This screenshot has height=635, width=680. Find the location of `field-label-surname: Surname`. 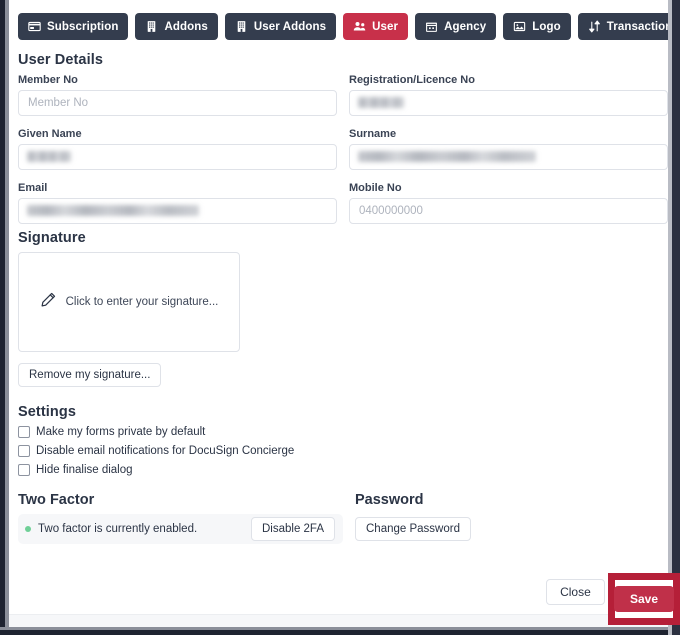

field-label-surname: Surname is located at coordinates (373, 134).